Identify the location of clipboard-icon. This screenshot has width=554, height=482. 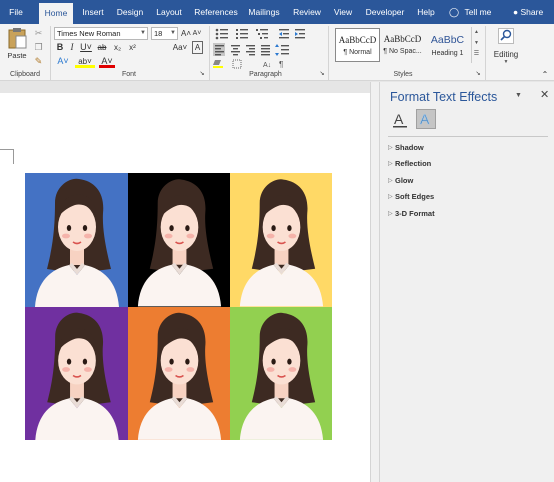
(17, 38).